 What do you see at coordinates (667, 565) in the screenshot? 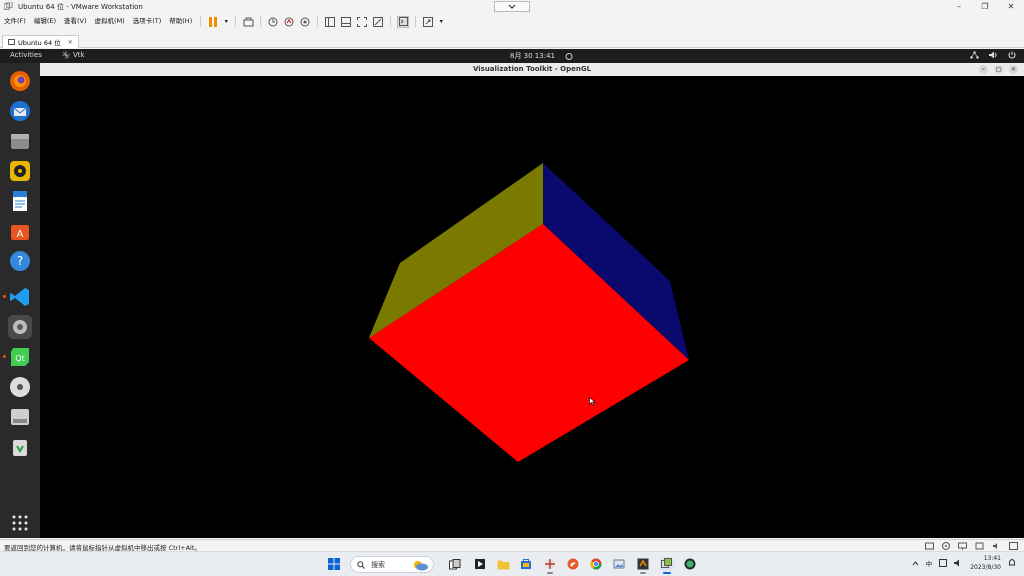
I see `taskbar-vmware-active` at bounding box center [667, 565].